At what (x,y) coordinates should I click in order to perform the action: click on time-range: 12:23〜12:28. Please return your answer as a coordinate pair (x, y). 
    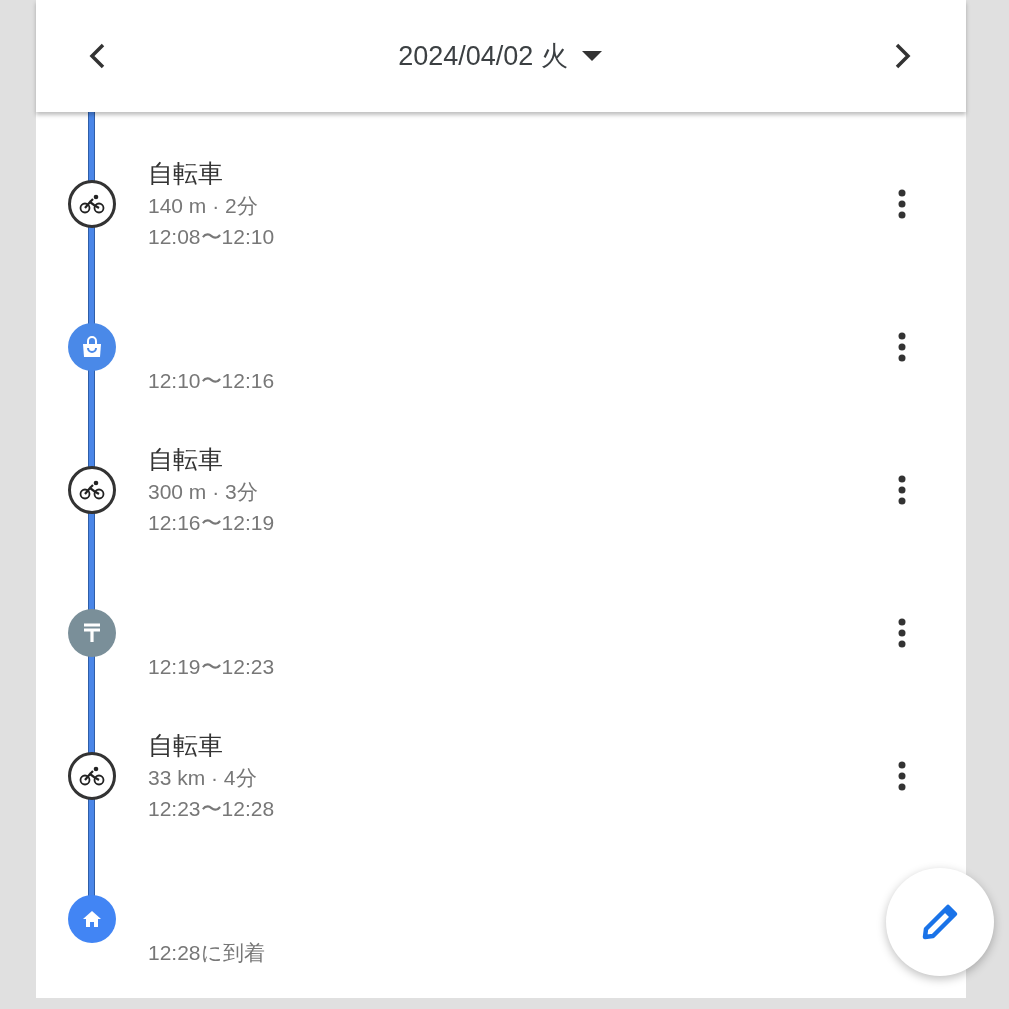
    Looking at the image, I should click on (212, 808).